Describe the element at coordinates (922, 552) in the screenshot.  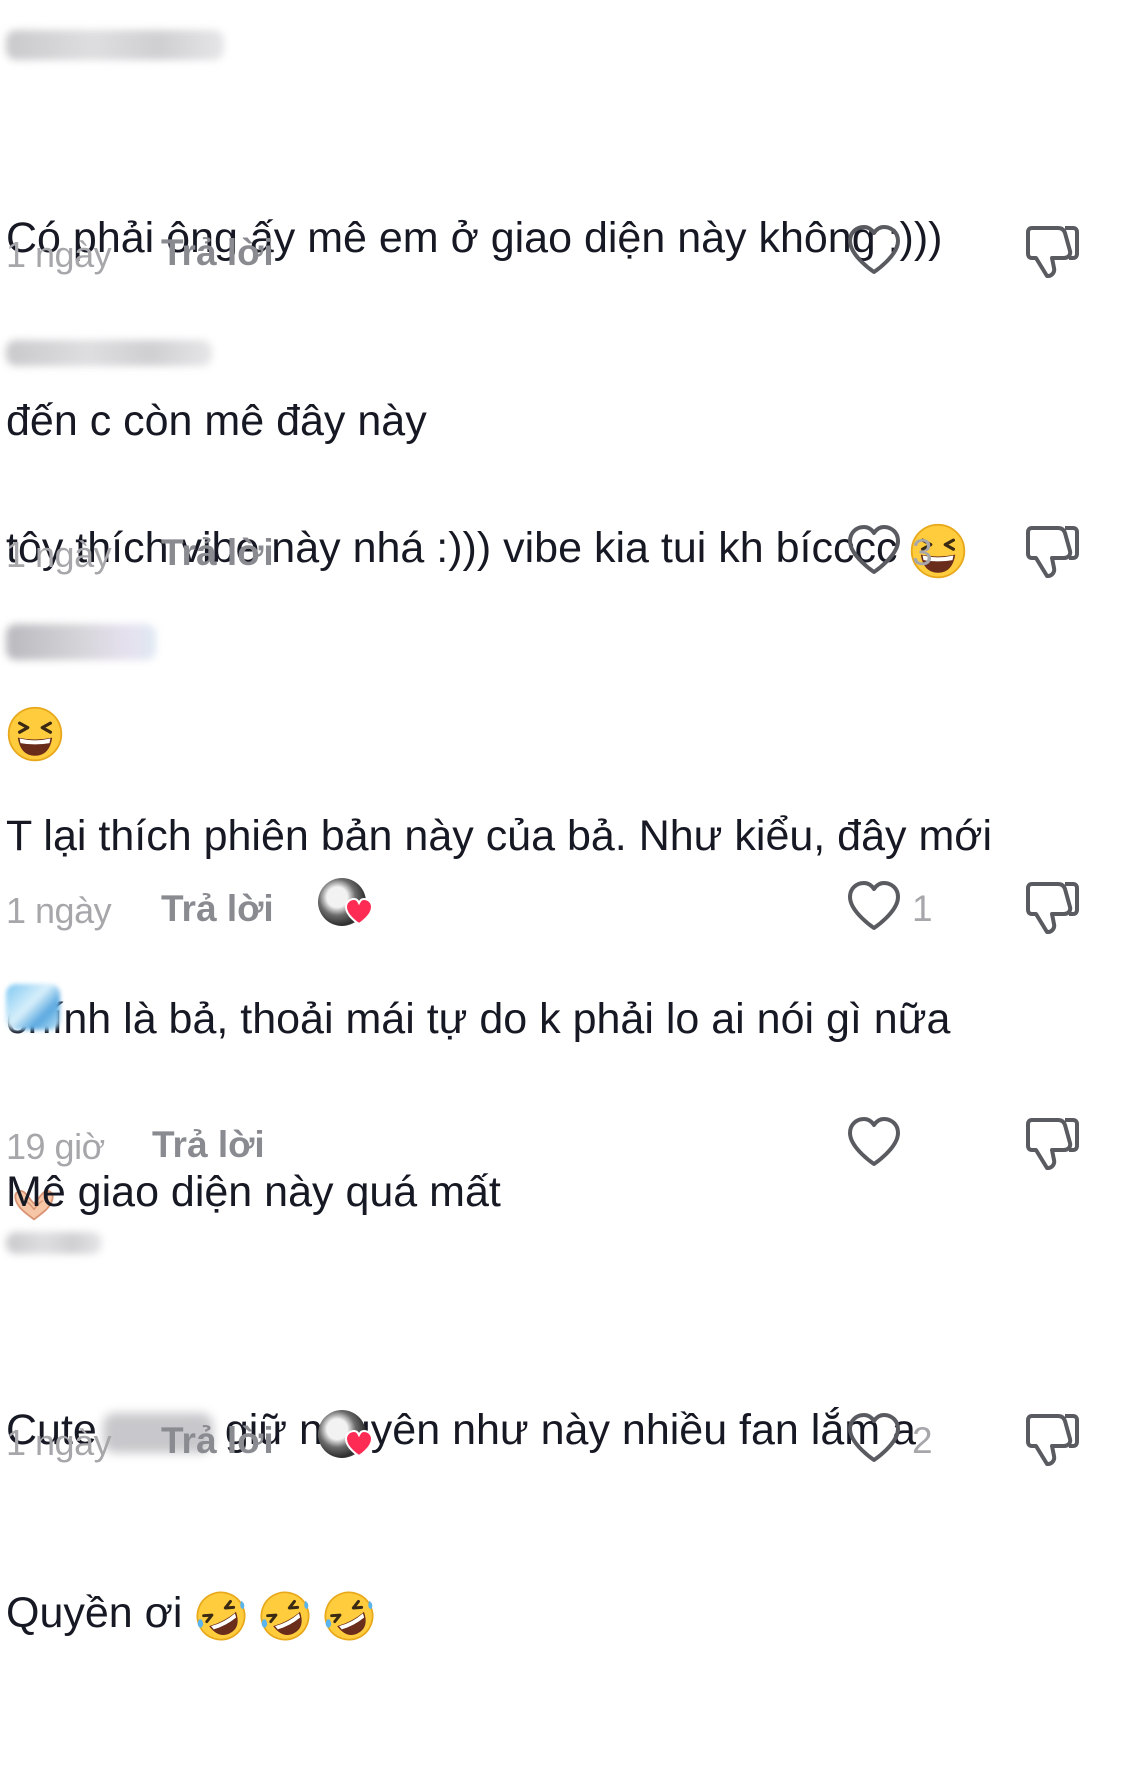
I see `like-count: 3` at that location.